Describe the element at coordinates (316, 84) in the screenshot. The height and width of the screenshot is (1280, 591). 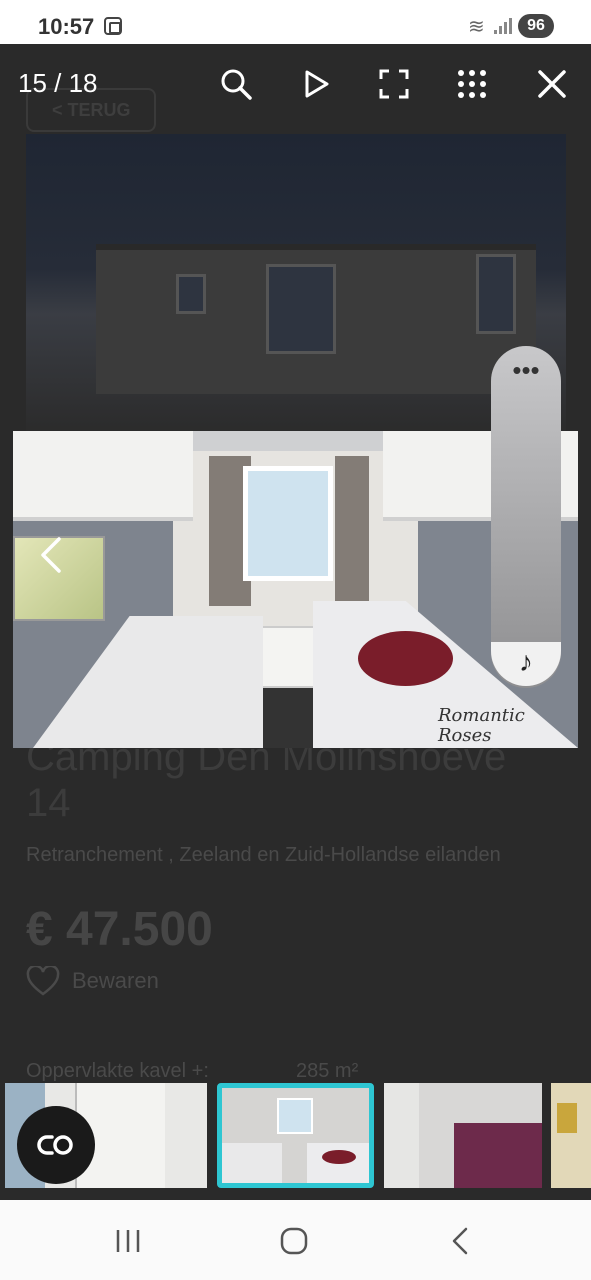
I see `play-icon` at that location.